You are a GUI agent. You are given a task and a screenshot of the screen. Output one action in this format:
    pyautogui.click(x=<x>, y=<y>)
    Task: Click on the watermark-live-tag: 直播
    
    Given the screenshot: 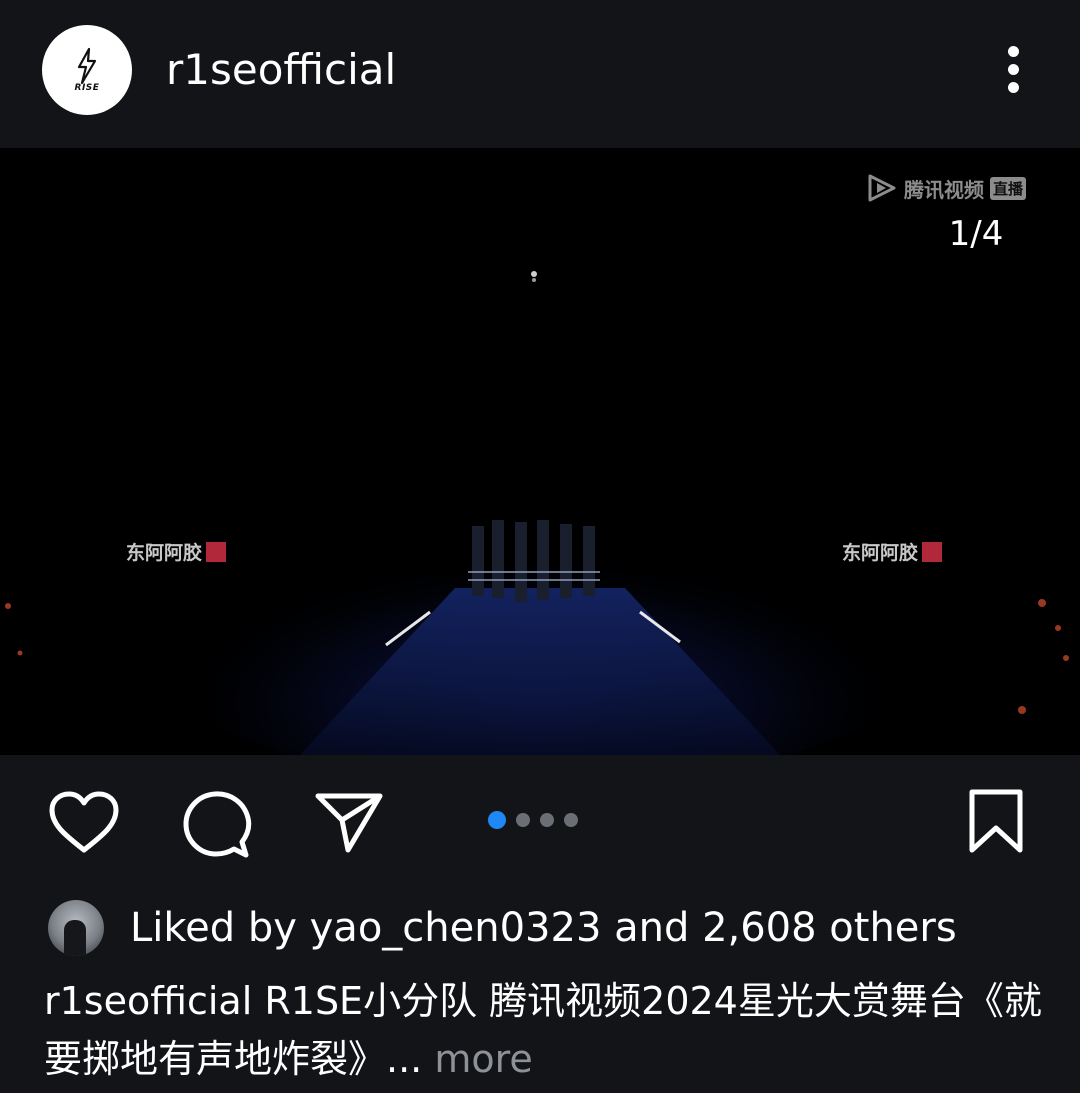 What is the action you would take?
    pyautogui.click(x=1008, y=188)
    